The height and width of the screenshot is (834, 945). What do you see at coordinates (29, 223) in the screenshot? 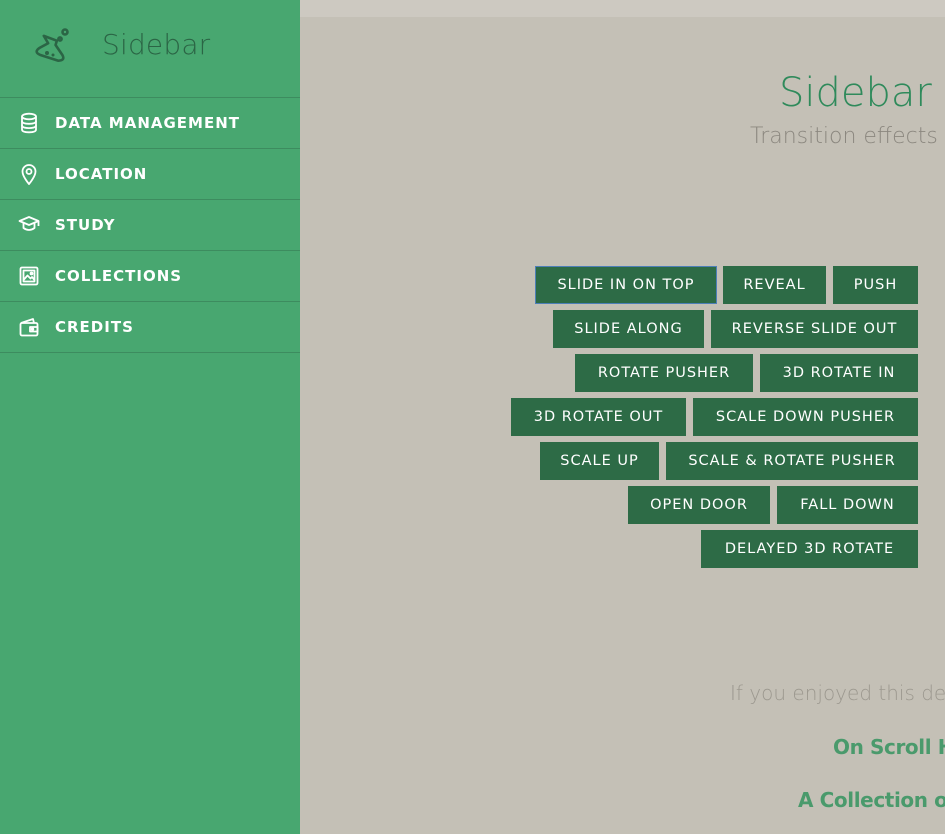
I see `graduation-cap-icon` at bounding box center [29, 223].